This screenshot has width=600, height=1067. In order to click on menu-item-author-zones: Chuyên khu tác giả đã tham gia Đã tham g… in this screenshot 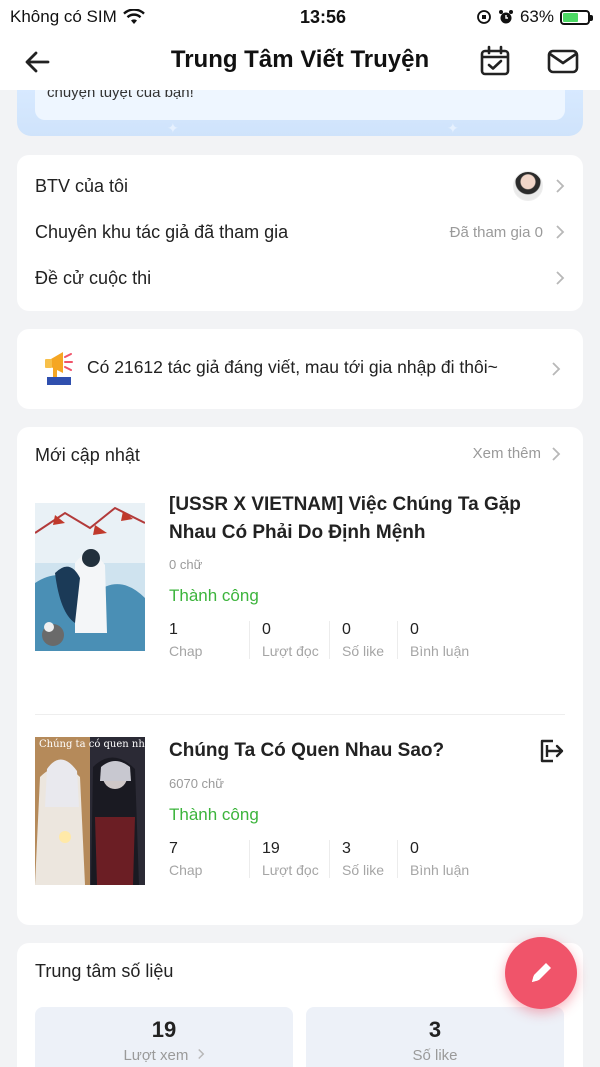, I will do `click(300, 232)`.